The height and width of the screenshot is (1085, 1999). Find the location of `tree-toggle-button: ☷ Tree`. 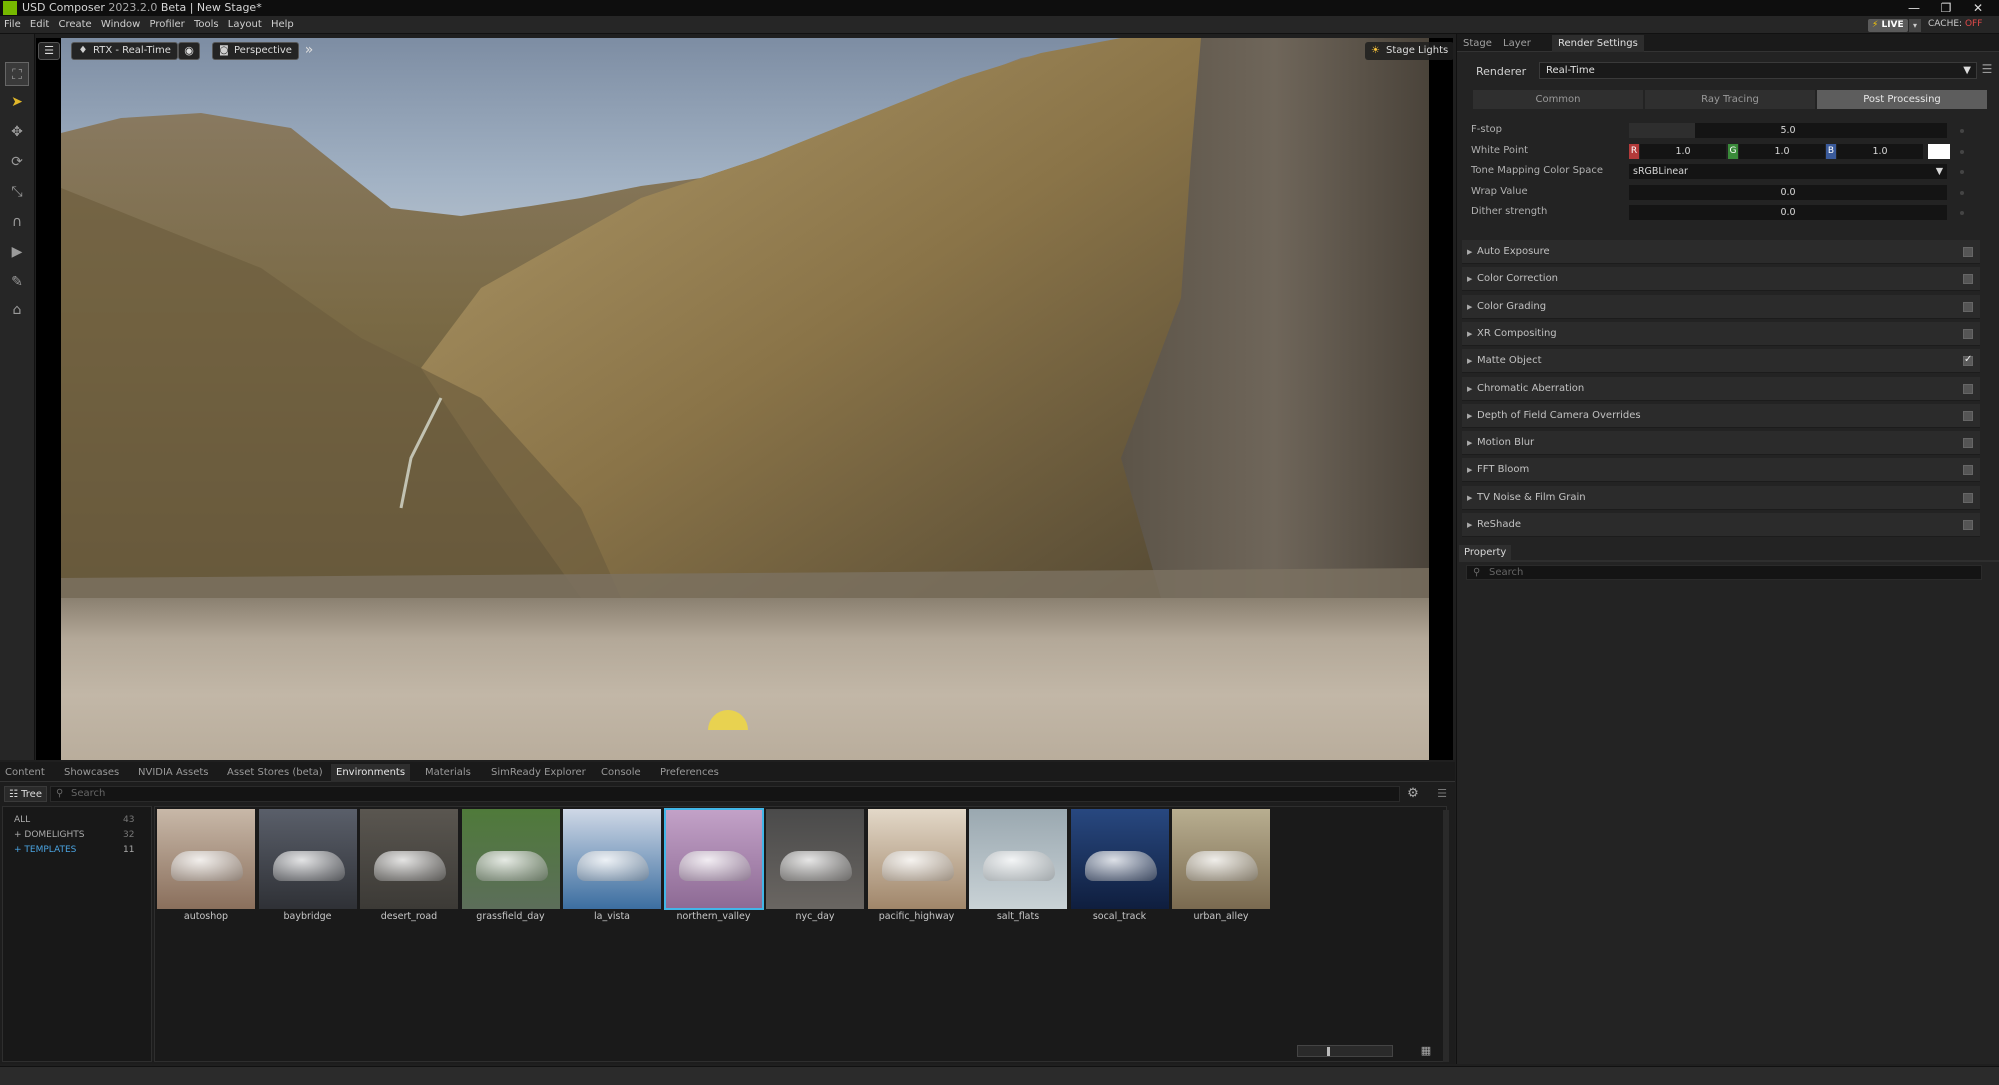

tree-toggle-button: ☷ Tree is located at coordinates (25, 794).